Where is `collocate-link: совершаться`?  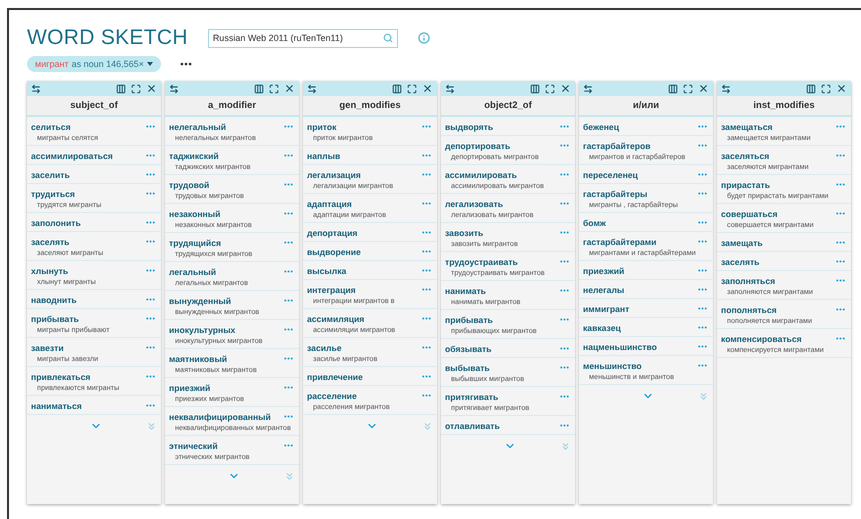
collocate-link: совершаться is located at coordinates (749, 213).